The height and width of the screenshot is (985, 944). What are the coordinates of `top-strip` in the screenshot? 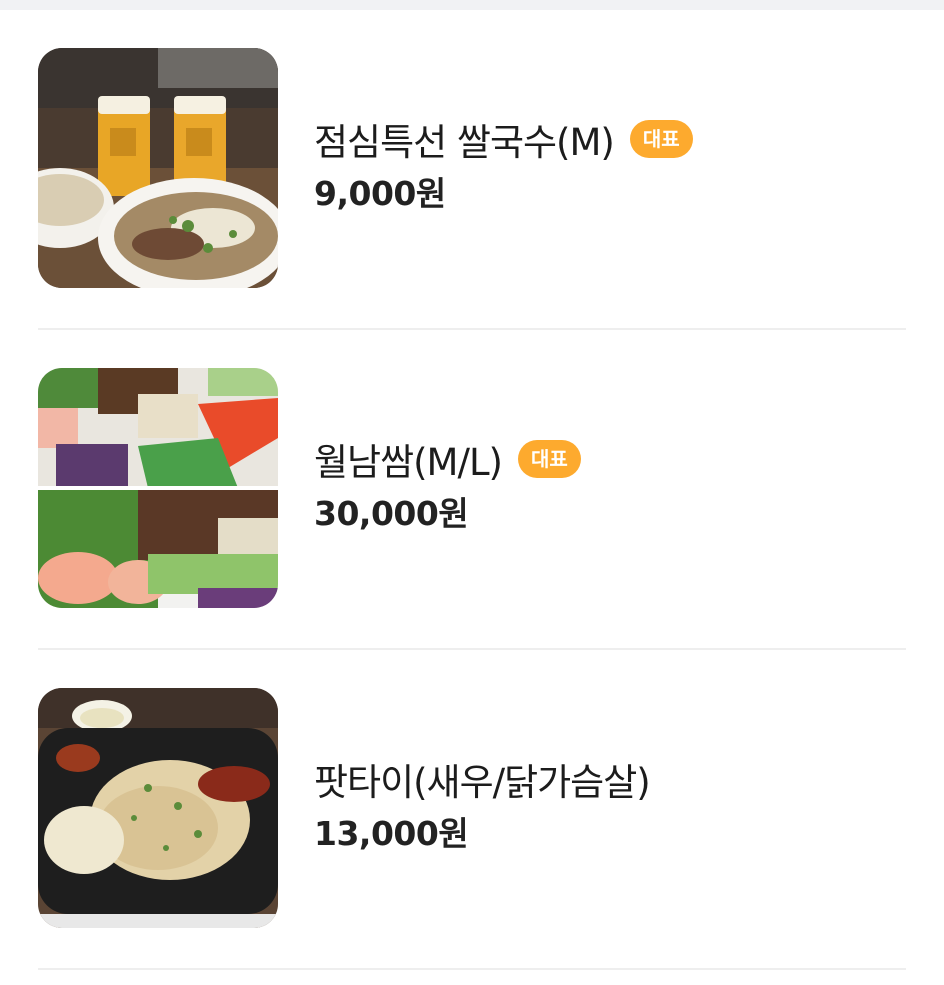 It's located at (472, 5).